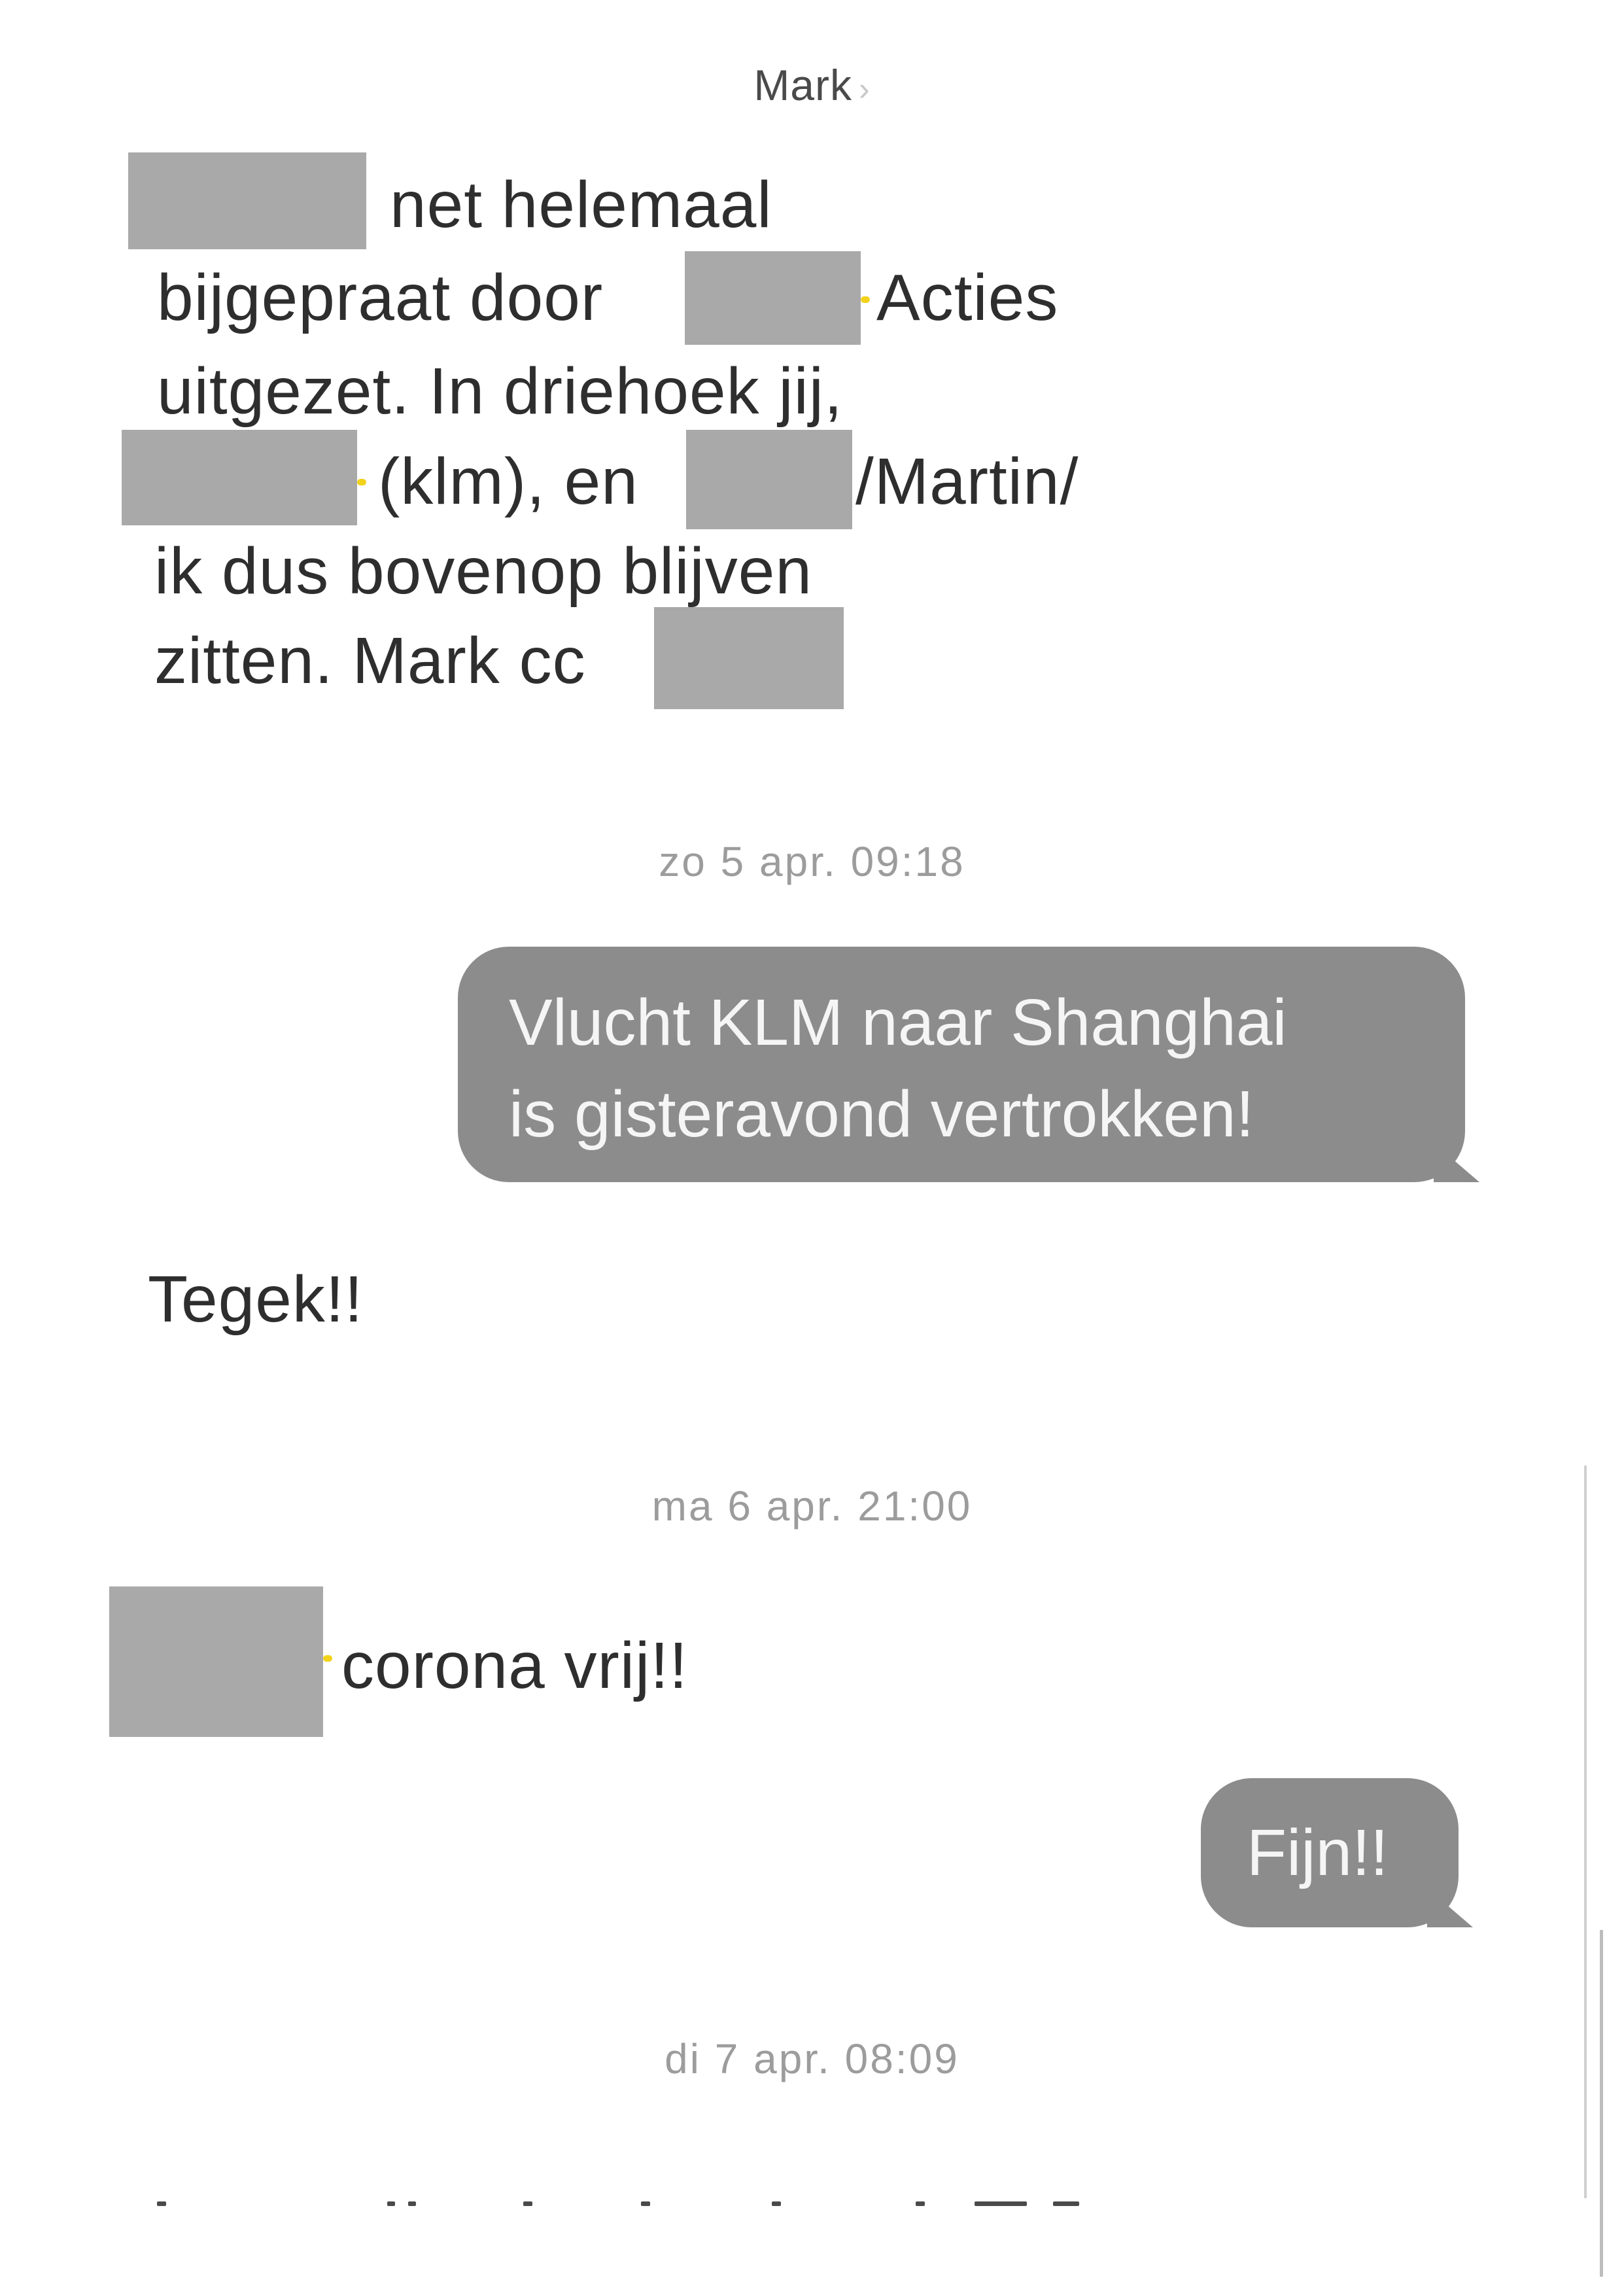 Image resolution: width=1624 pixels, height=2295 pixels. What do you see at coordinates (812, 861) in the screenshot?
I see `timestamp: zo 5 apr. 09:18` at bounding box center [812, 861].